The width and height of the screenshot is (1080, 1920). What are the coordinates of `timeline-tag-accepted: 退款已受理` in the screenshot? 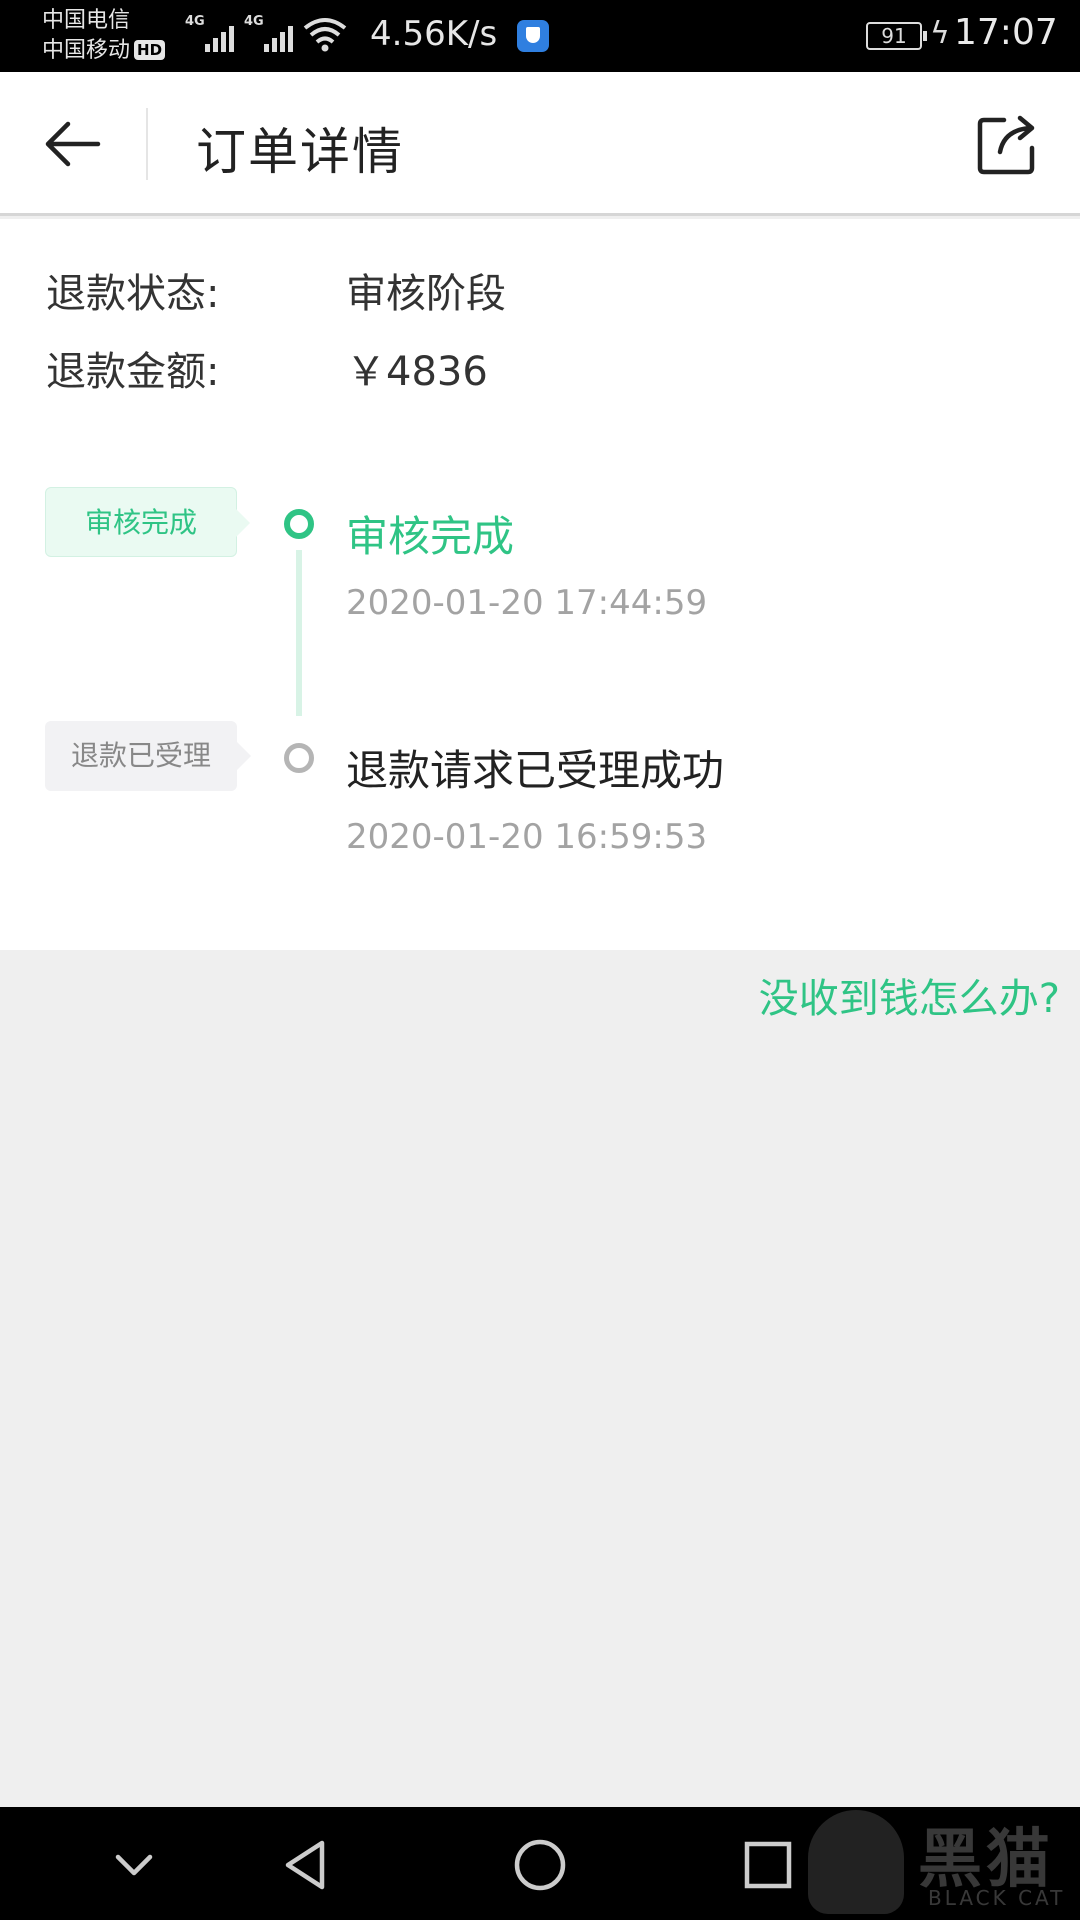 It's located at (148, 756).